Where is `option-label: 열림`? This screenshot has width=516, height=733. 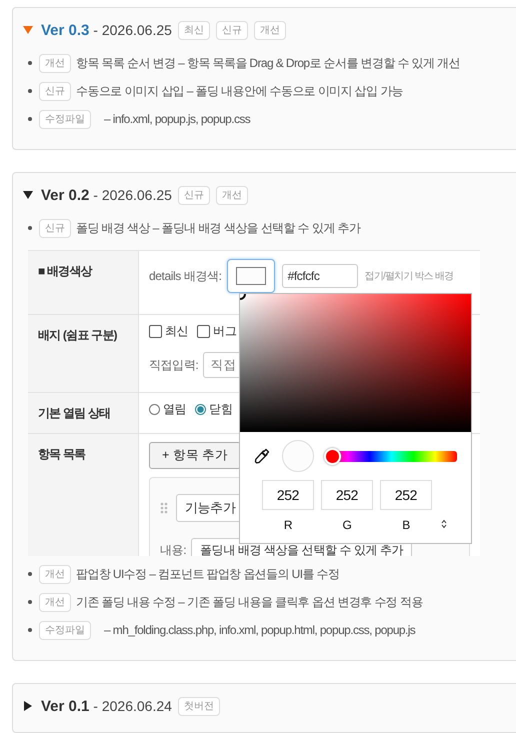 option-label: 열림 is located at coordinates (174, 409).